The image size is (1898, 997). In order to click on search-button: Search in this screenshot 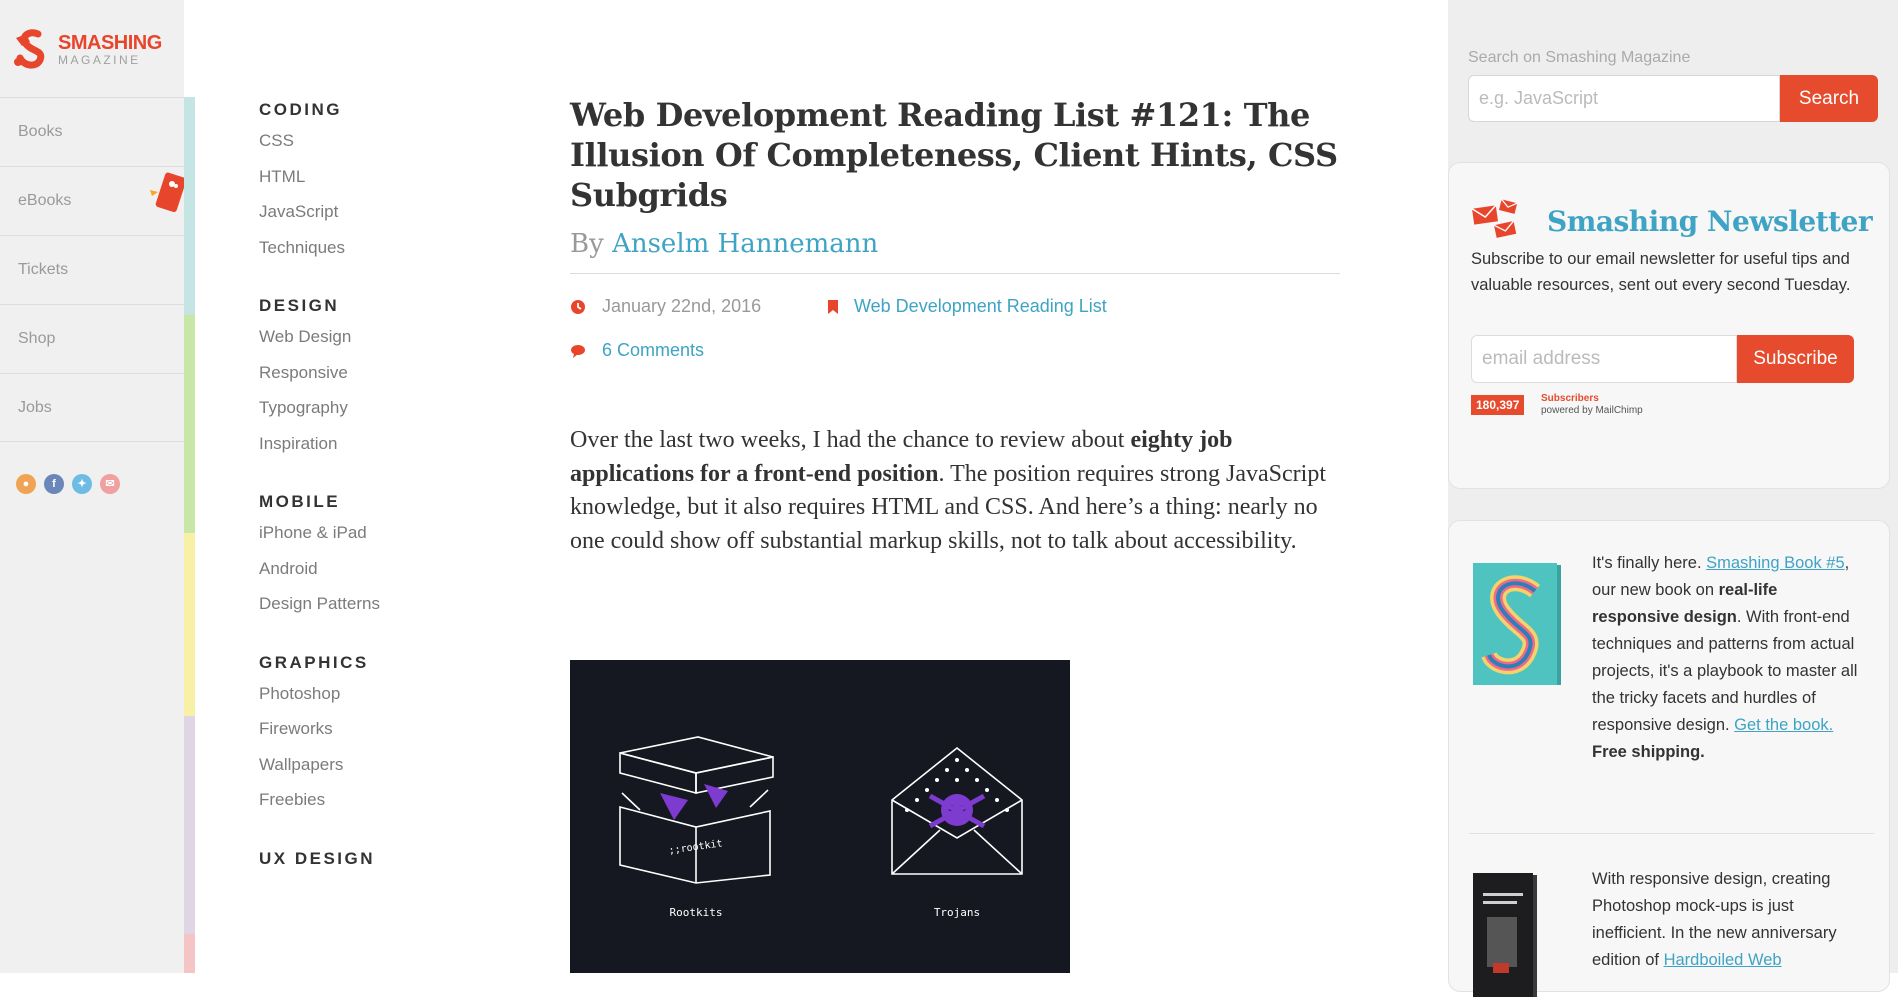, I will do `click(1829, 98)`.